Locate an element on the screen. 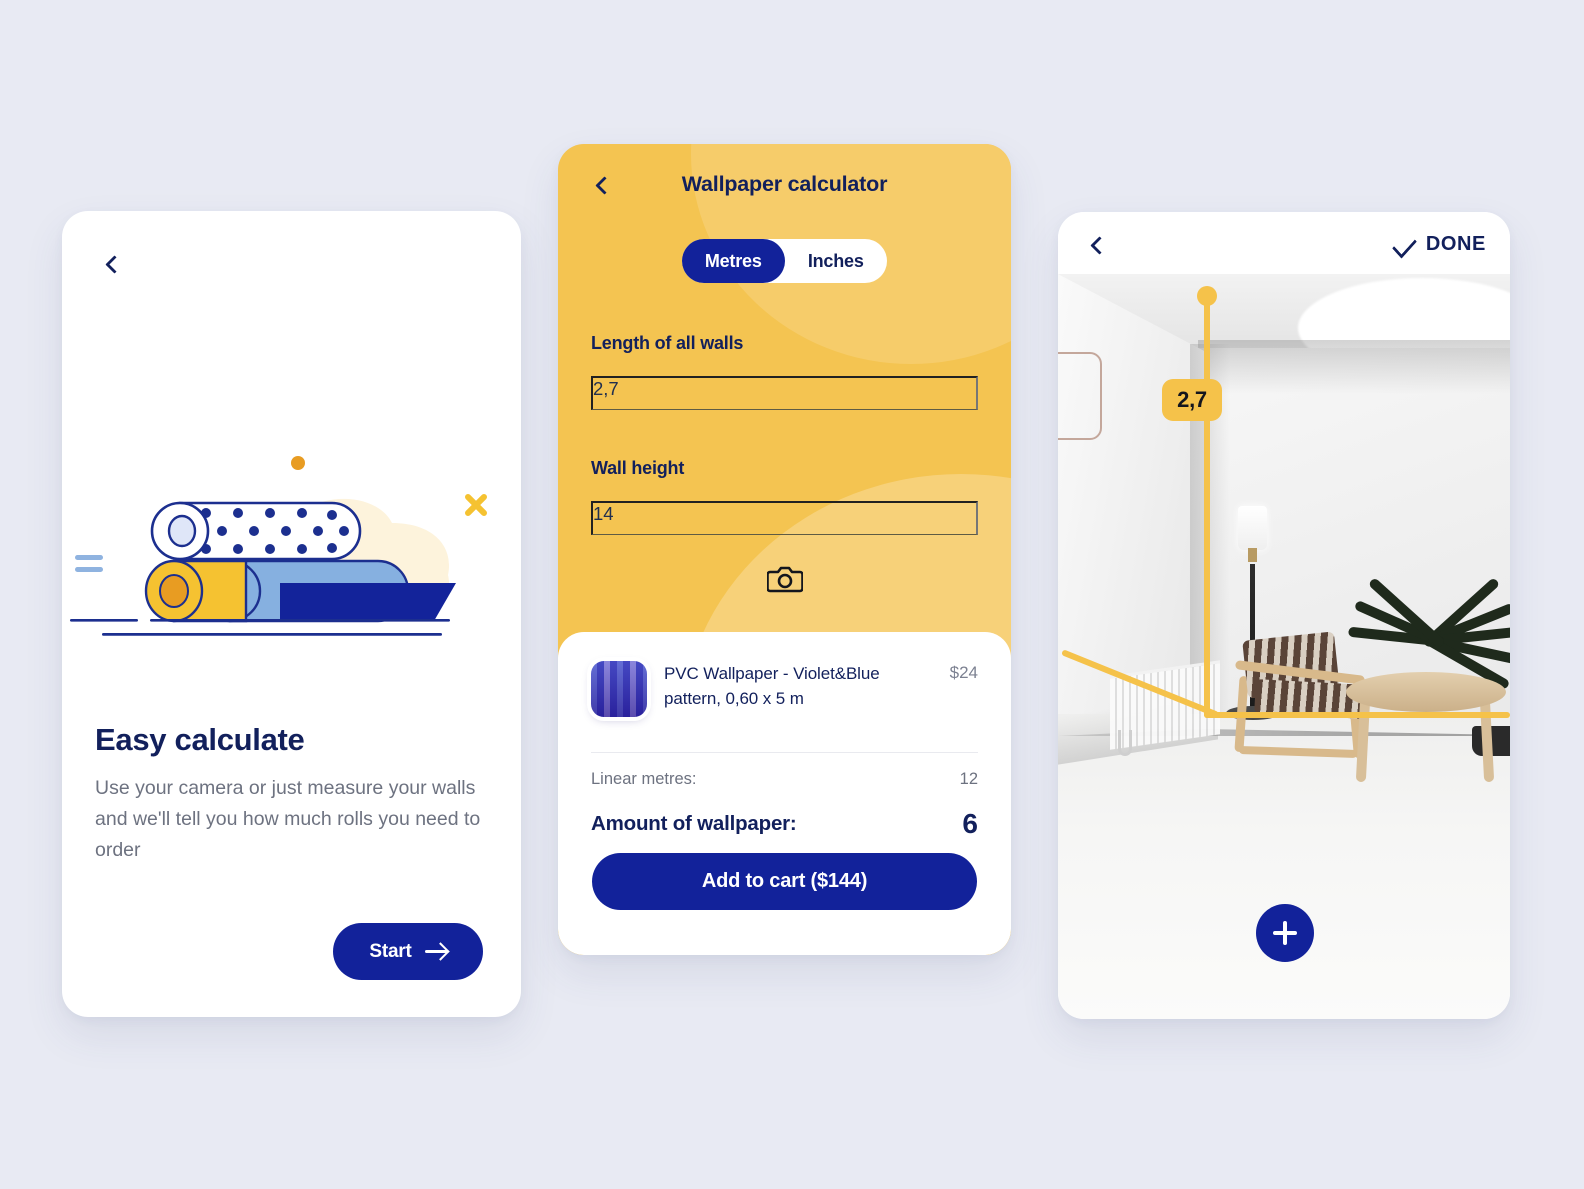 The width and height of the screenshot is (1584, 1189). plus-icon is located at coordinates (1285, 933).